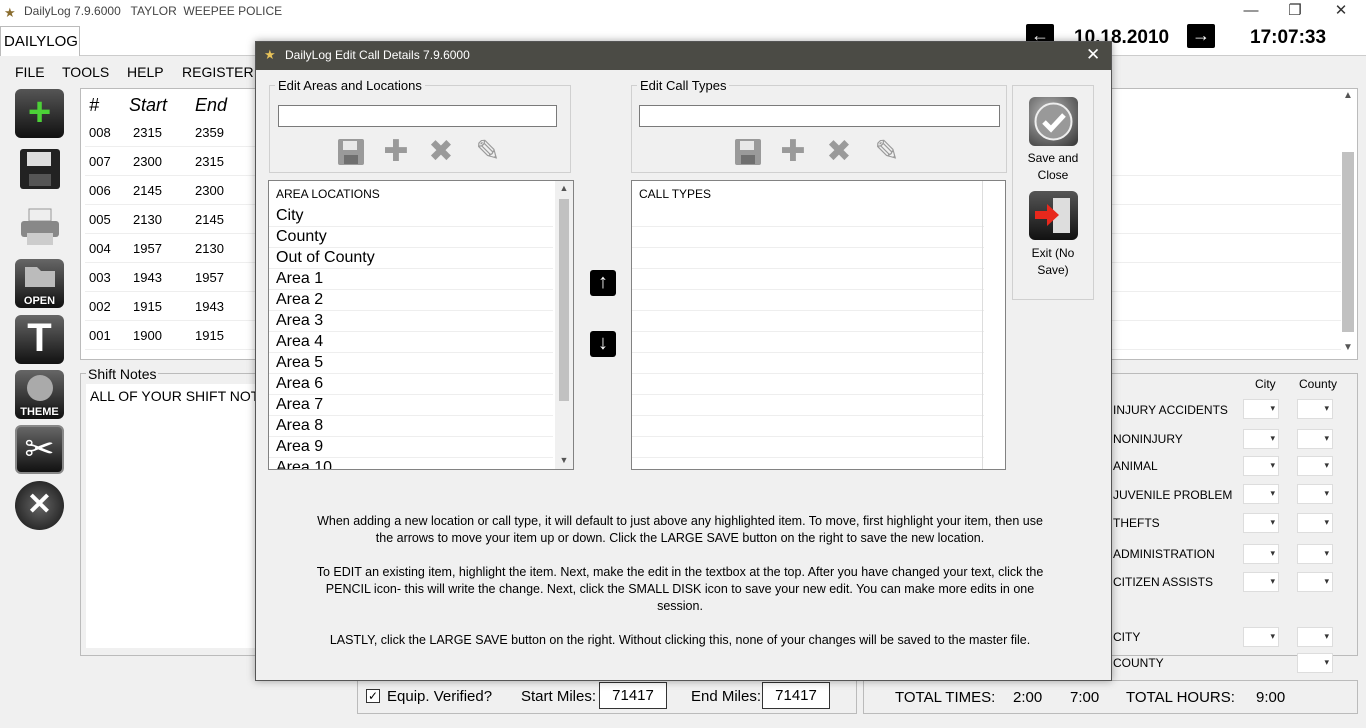 This screenshot has height=728, width=1366. What do you see at coordinates (170, 277) in the screenshot?
I see `table-row: 003 1943 1957` at bounding box center [170, 277].